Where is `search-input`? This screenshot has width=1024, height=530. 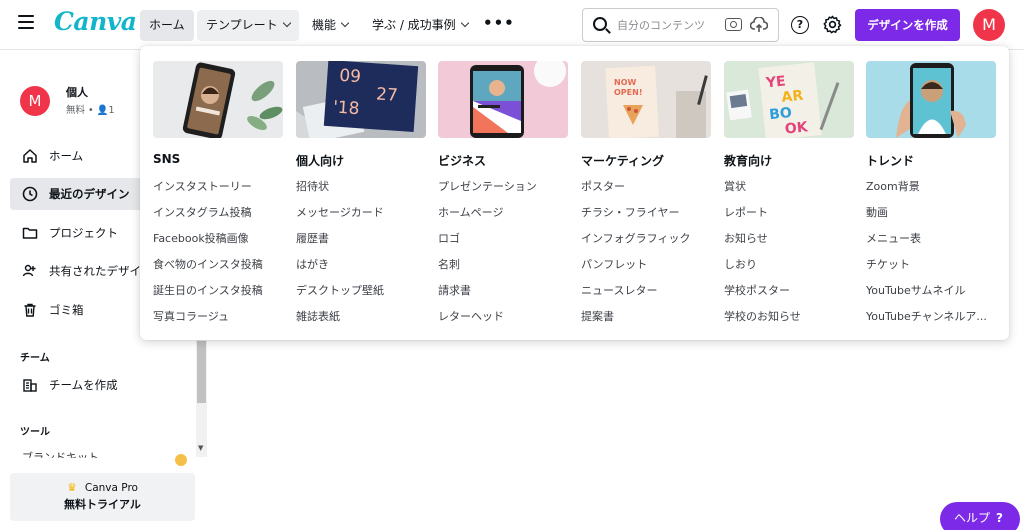 search-input is located at coordinates (665, 25).